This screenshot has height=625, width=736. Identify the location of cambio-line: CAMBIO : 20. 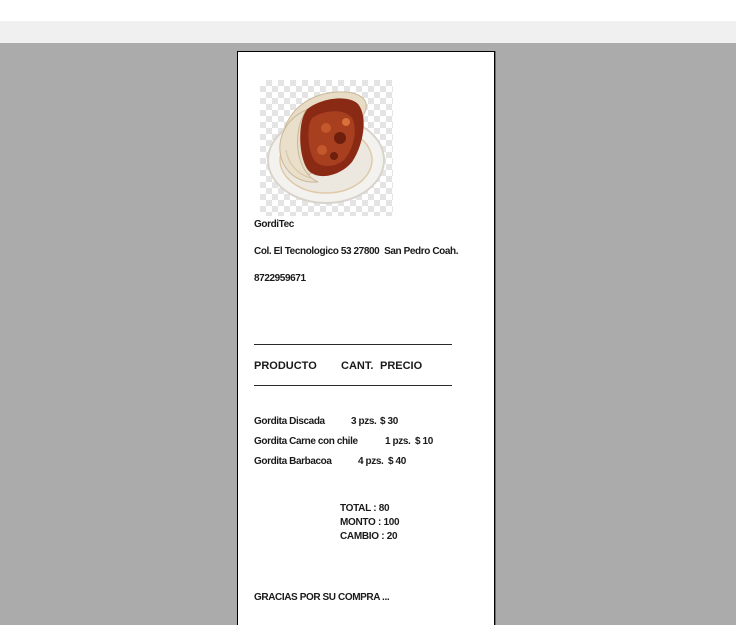
(369, 537).